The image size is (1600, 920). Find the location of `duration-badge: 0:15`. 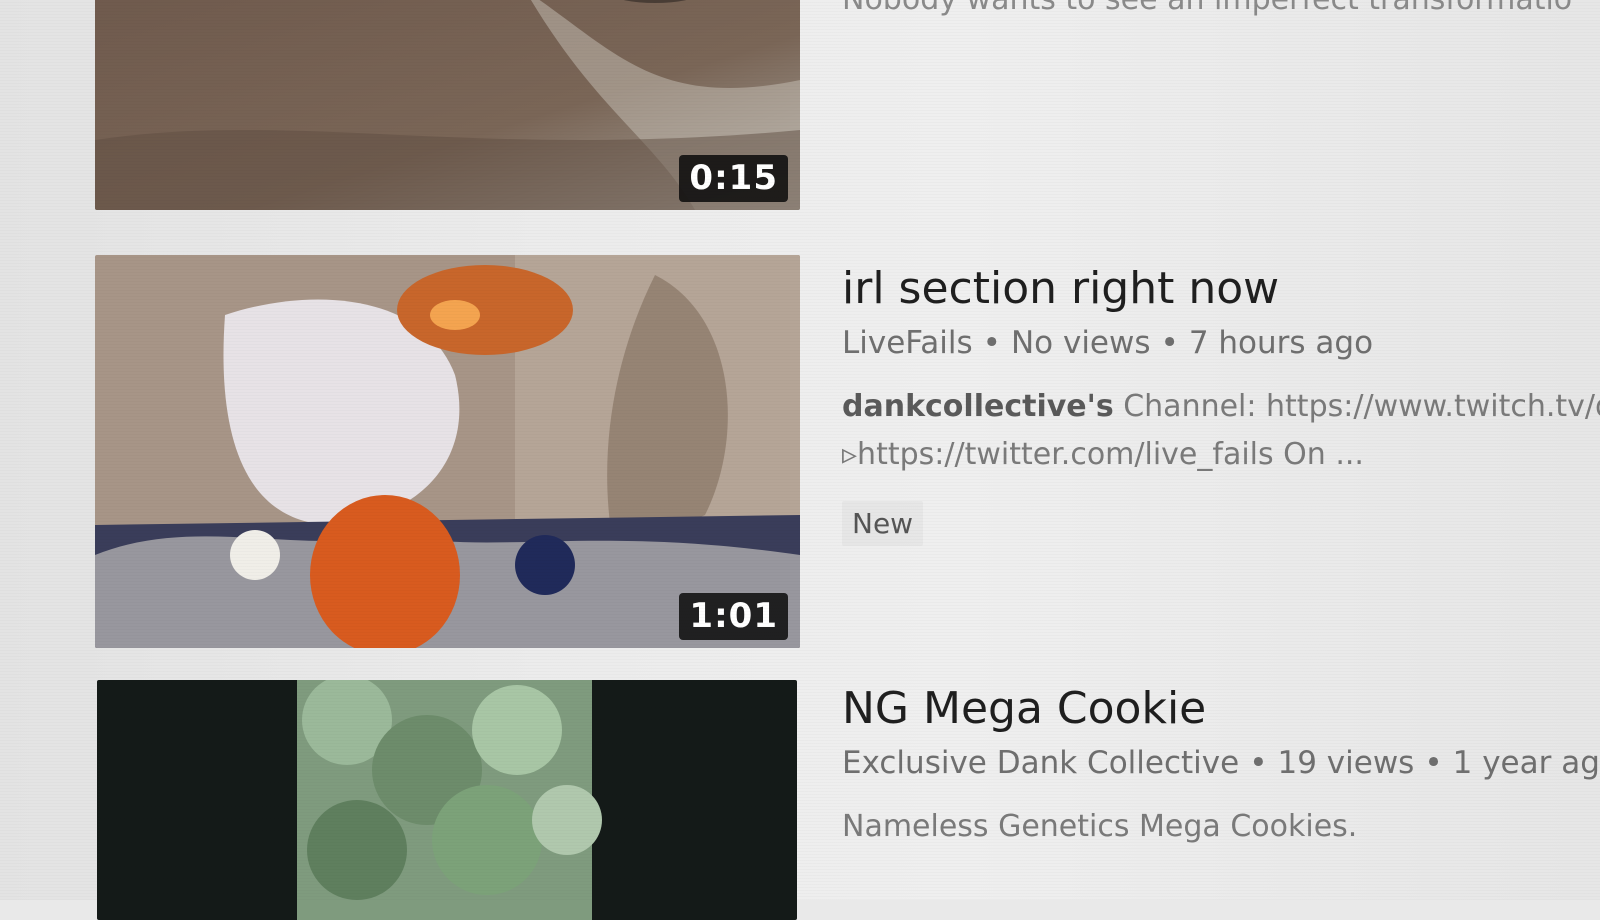

duration-badge: 0:15 is located at coordinates (733, 178).